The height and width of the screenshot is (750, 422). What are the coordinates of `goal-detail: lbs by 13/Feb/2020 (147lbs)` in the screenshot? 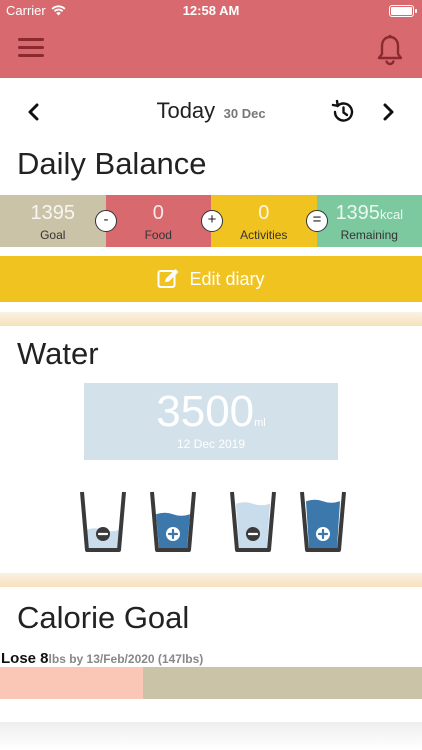 It's located at (126, 659).